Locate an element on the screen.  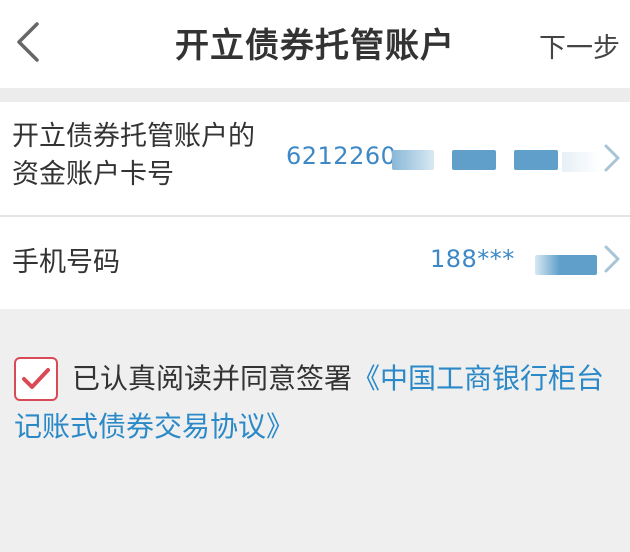
fund-card-label: 开立债券托管账户的资金账户卡号 is located at coordinates (133, 155).